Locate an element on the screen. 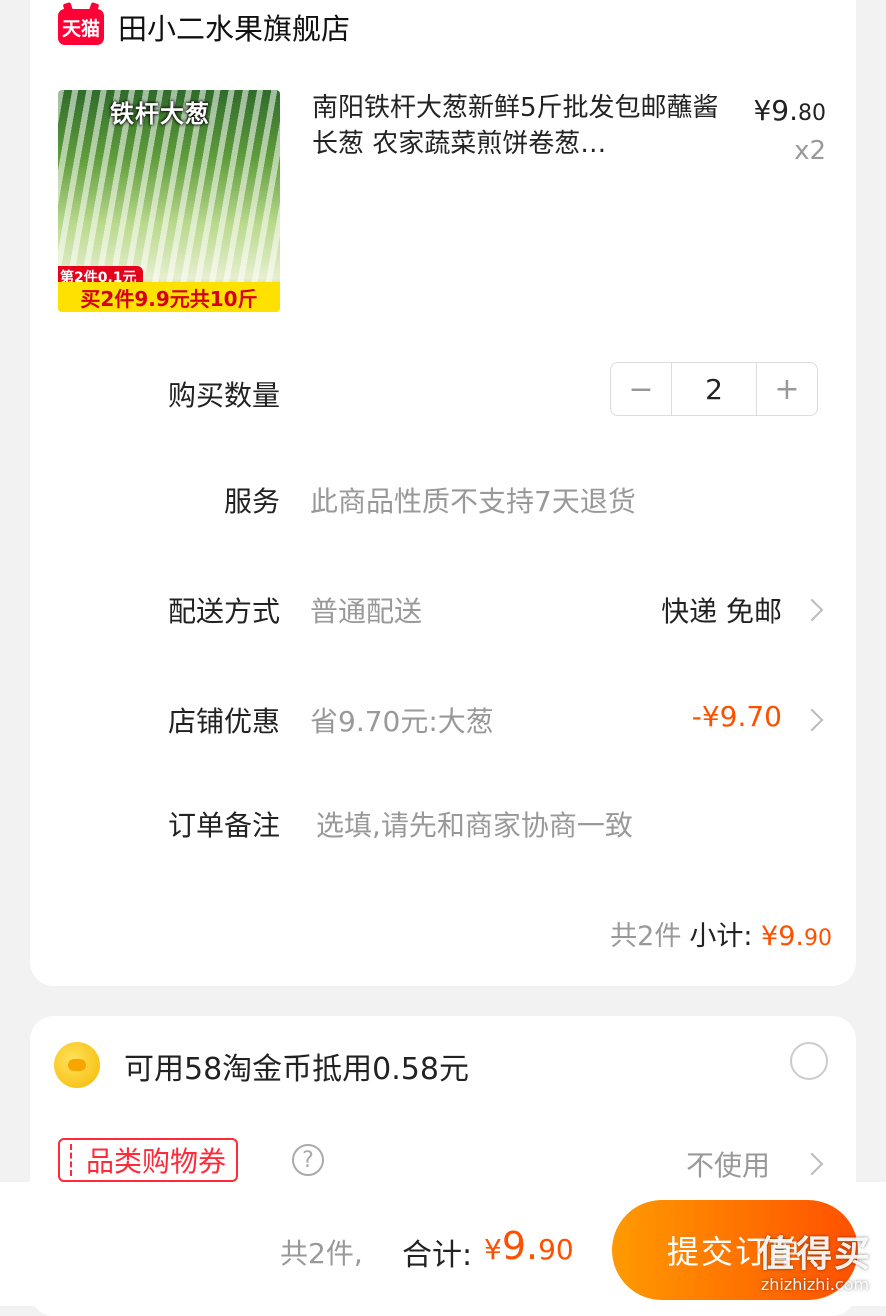  discount-chevron-icon is located at coordinates (812, 720).